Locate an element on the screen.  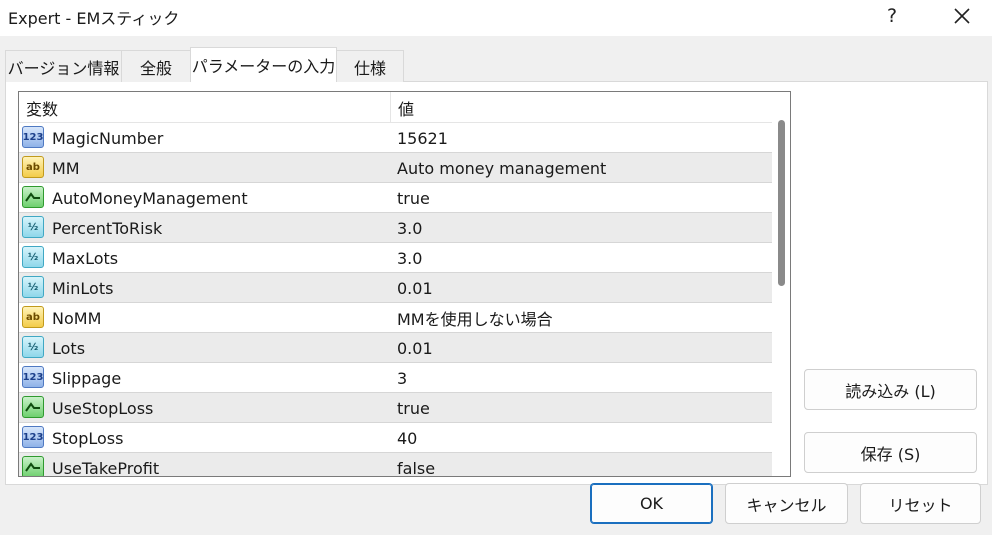
close-icon is located at coordinates (962, 16).